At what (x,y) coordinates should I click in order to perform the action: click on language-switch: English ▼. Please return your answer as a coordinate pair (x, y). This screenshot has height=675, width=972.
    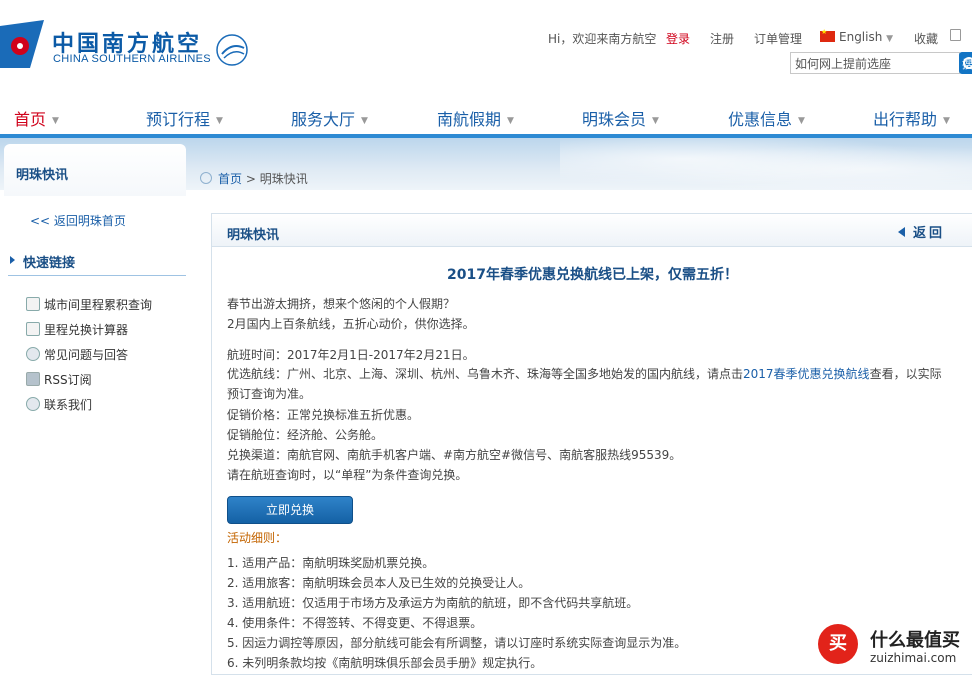
    Looking at the image, I should click on (857, 36).